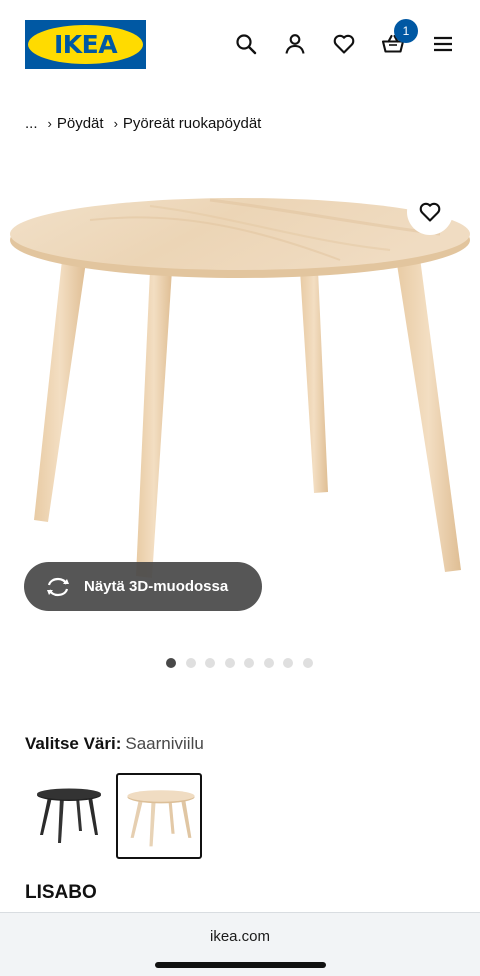 The width and height of the screenshot is (480, 976). I want to click on view-3d-button: Näytä 3D-muodossa, so click(143, 586).